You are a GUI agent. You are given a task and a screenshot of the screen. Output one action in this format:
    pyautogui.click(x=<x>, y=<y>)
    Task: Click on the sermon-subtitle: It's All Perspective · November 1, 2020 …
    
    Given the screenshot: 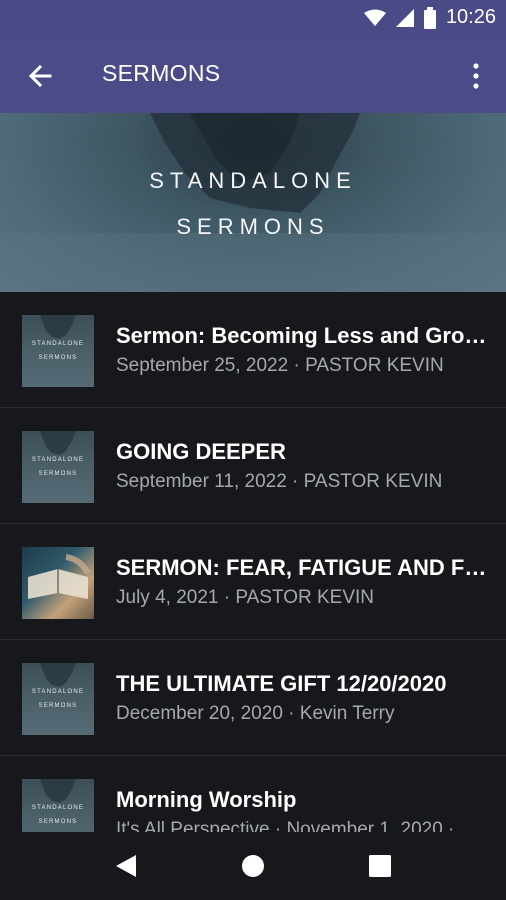 What is the action you would take?
    pyautogui.click(x=297, y=825)
    